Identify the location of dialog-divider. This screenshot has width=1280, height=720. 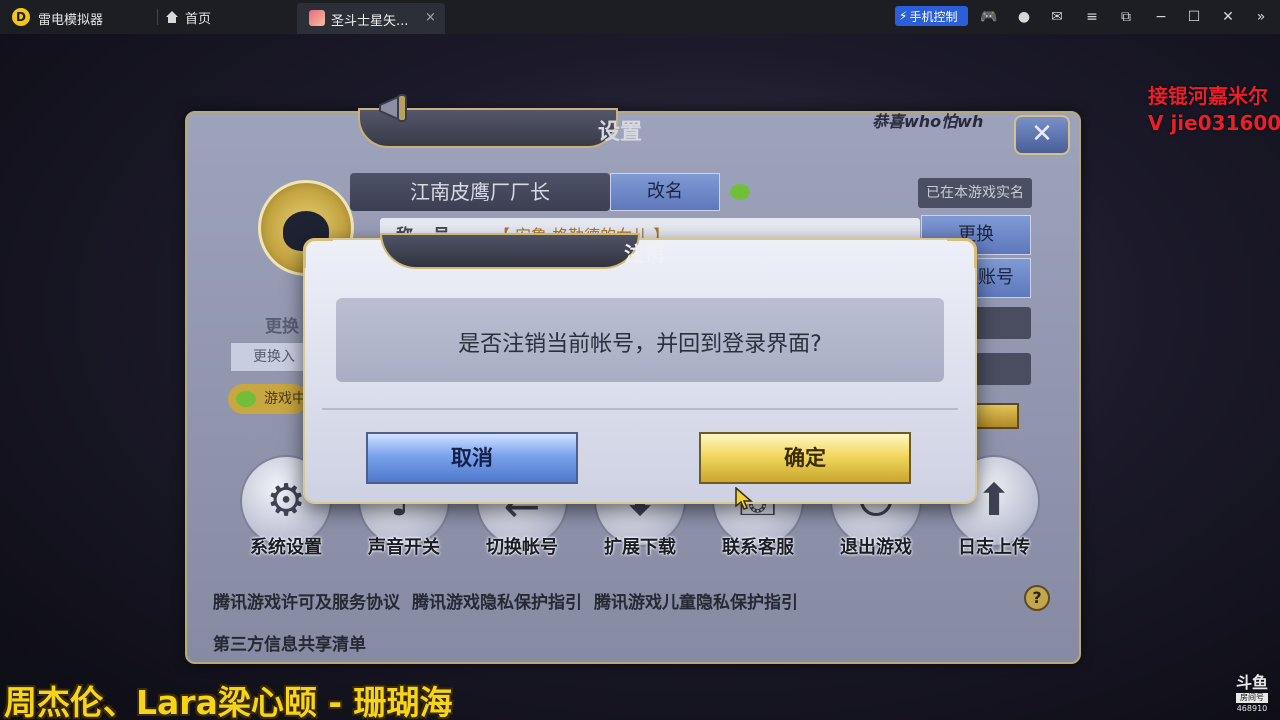
(640, 409).